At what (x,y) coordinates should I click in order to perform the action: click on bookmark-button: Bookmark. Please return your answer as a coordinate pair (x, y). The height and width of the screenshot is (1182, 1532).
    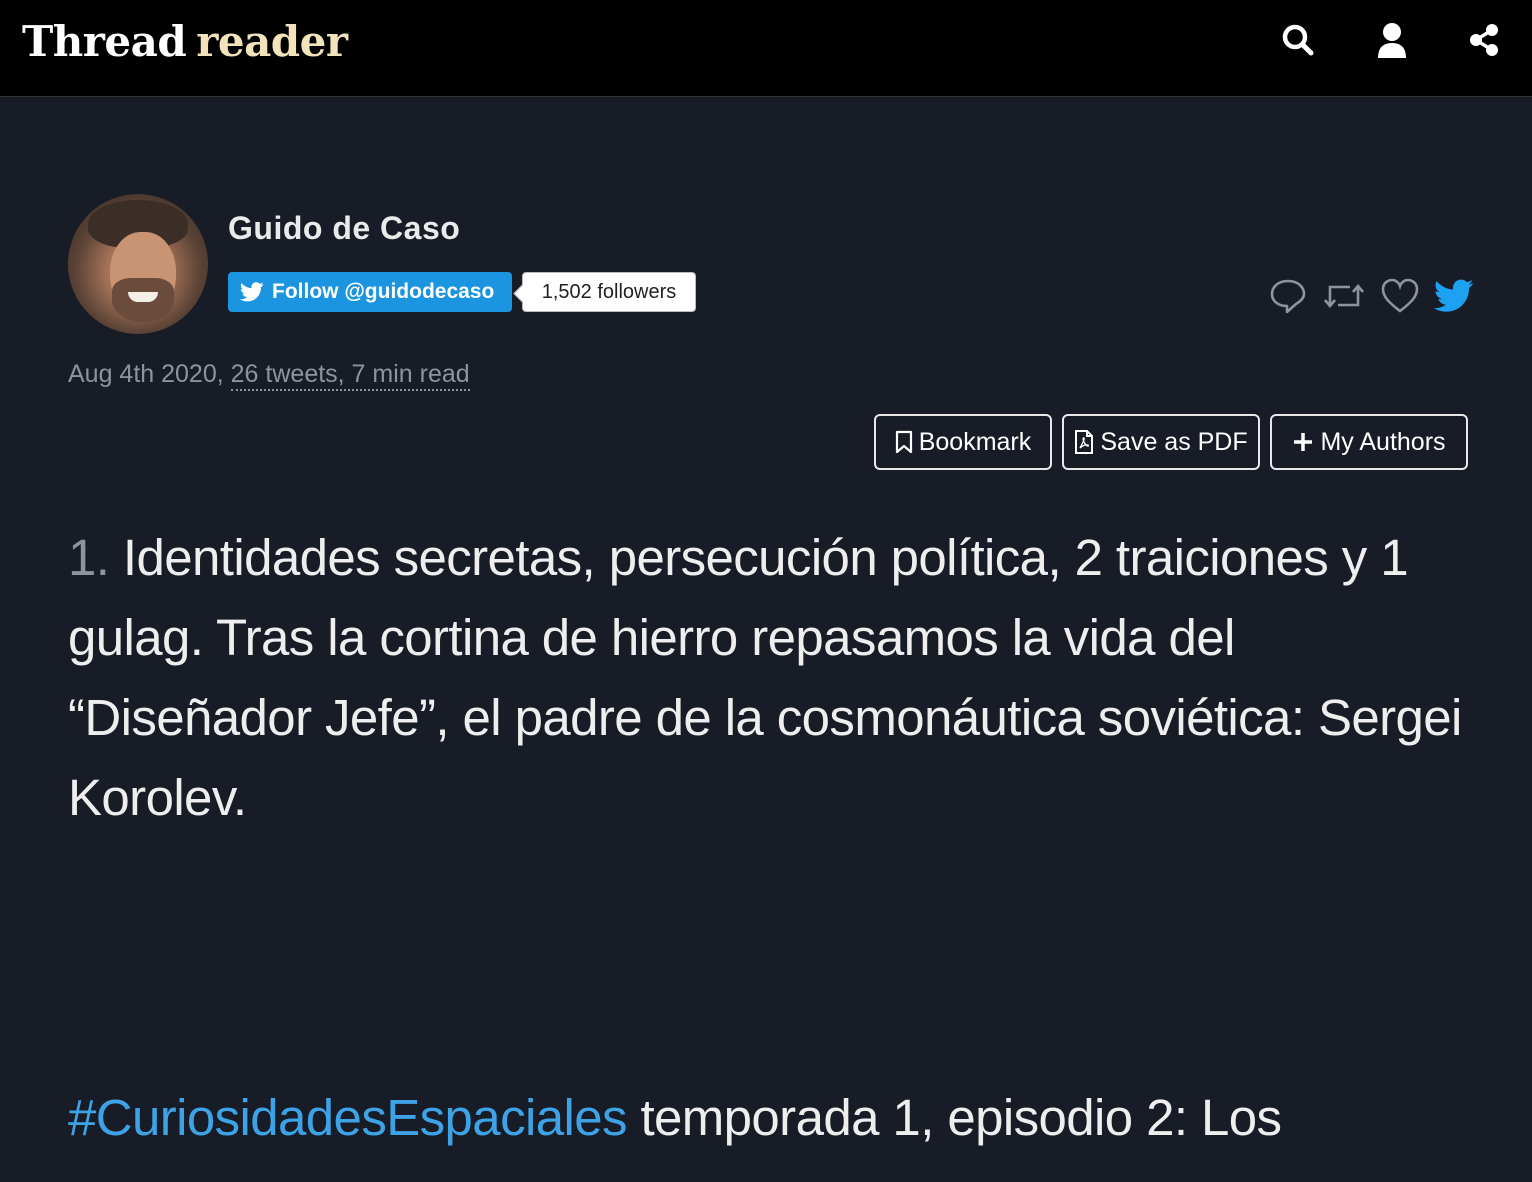
    Looking at the image, I should click on (963, 442).